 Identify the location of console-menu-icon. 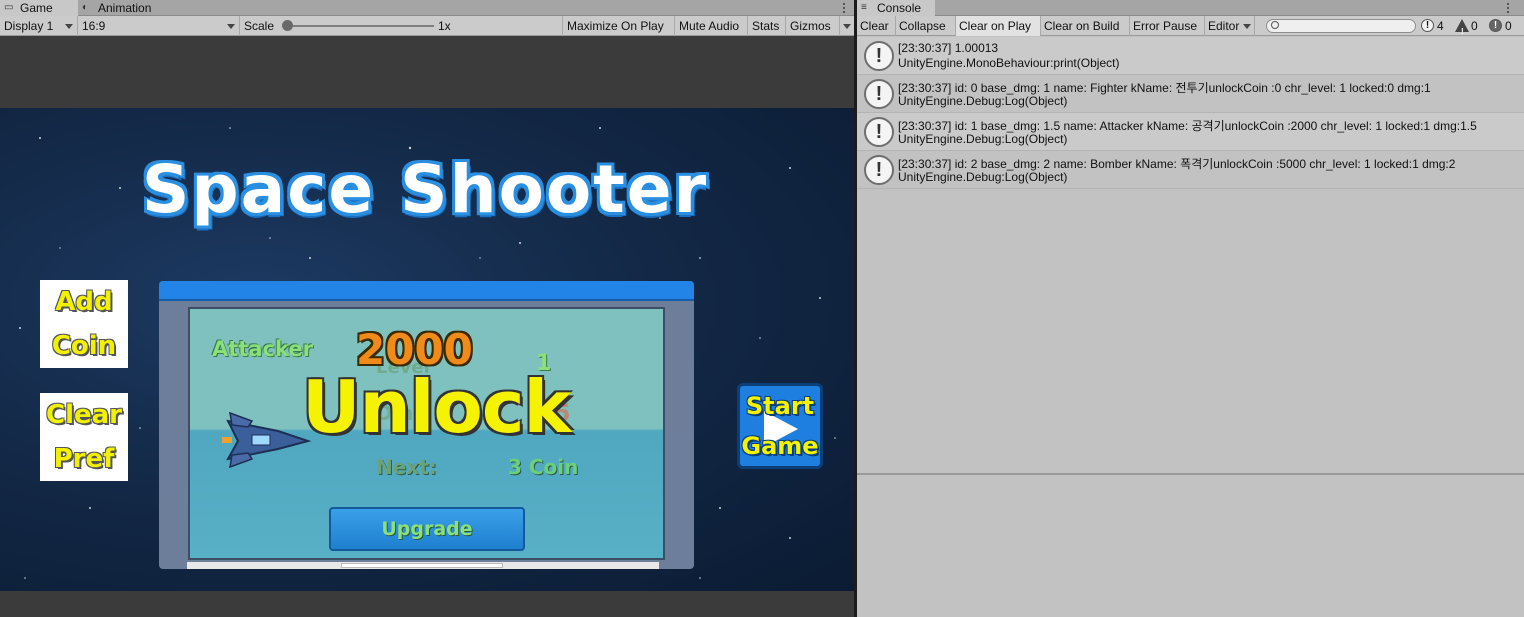
(1508, 8).